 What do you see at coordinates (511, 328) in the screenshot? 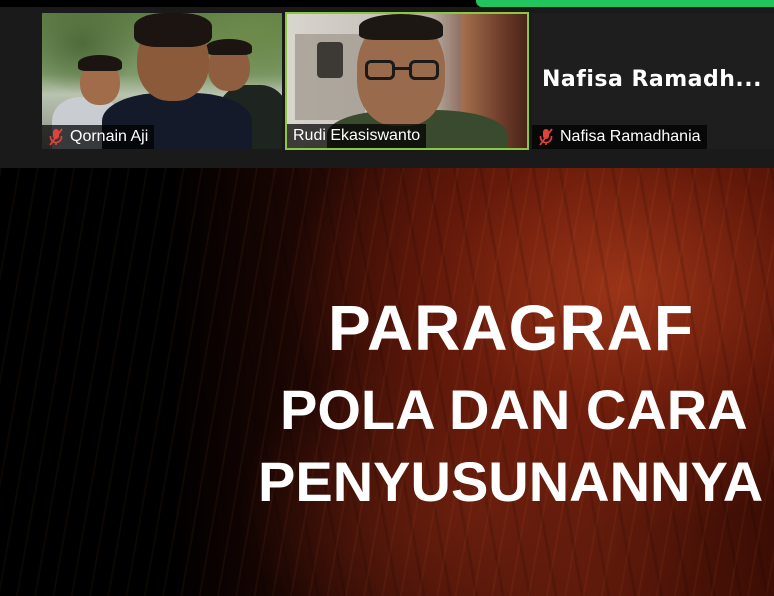
I see `slide-title: PARAGRAF` at bounding box center [511, 328].